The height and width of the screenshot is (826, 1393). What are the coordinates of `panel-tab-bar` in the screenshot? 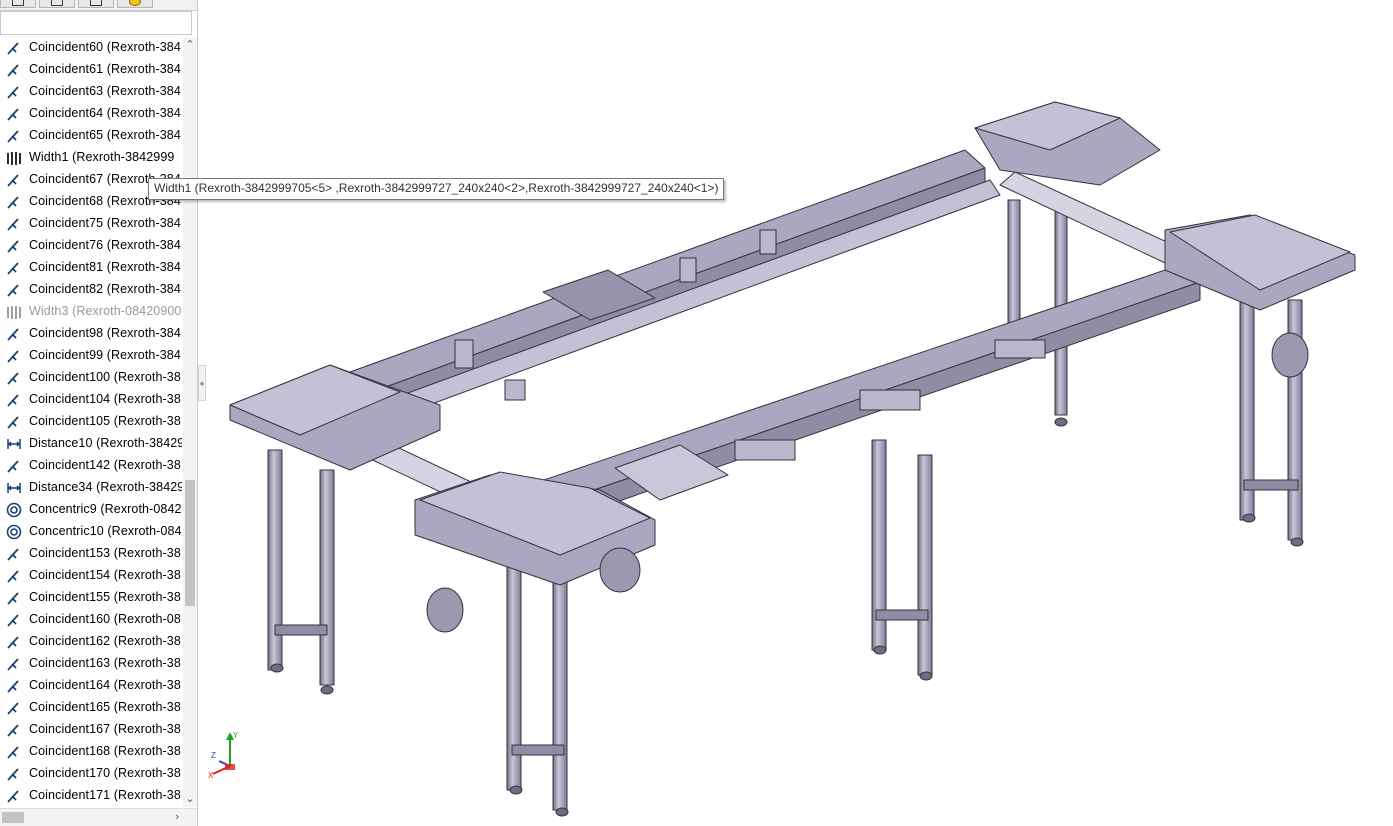 It's located at (98, 5).